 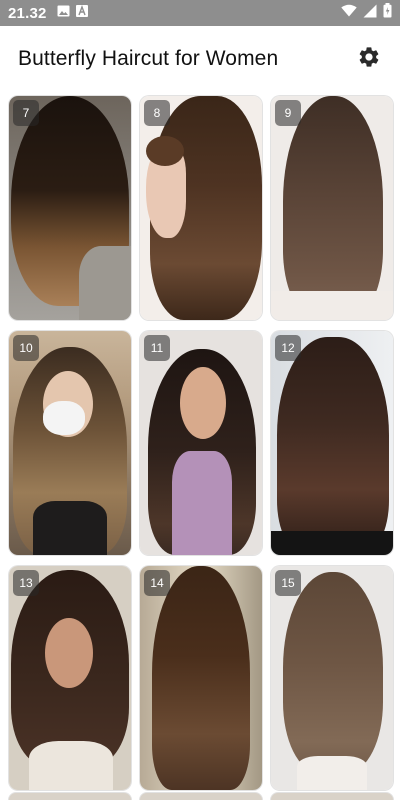 What do you see at coordinates (332, 208) in the screenshot?
I see `gallery-card: 9` at bounding box center [332, 208].